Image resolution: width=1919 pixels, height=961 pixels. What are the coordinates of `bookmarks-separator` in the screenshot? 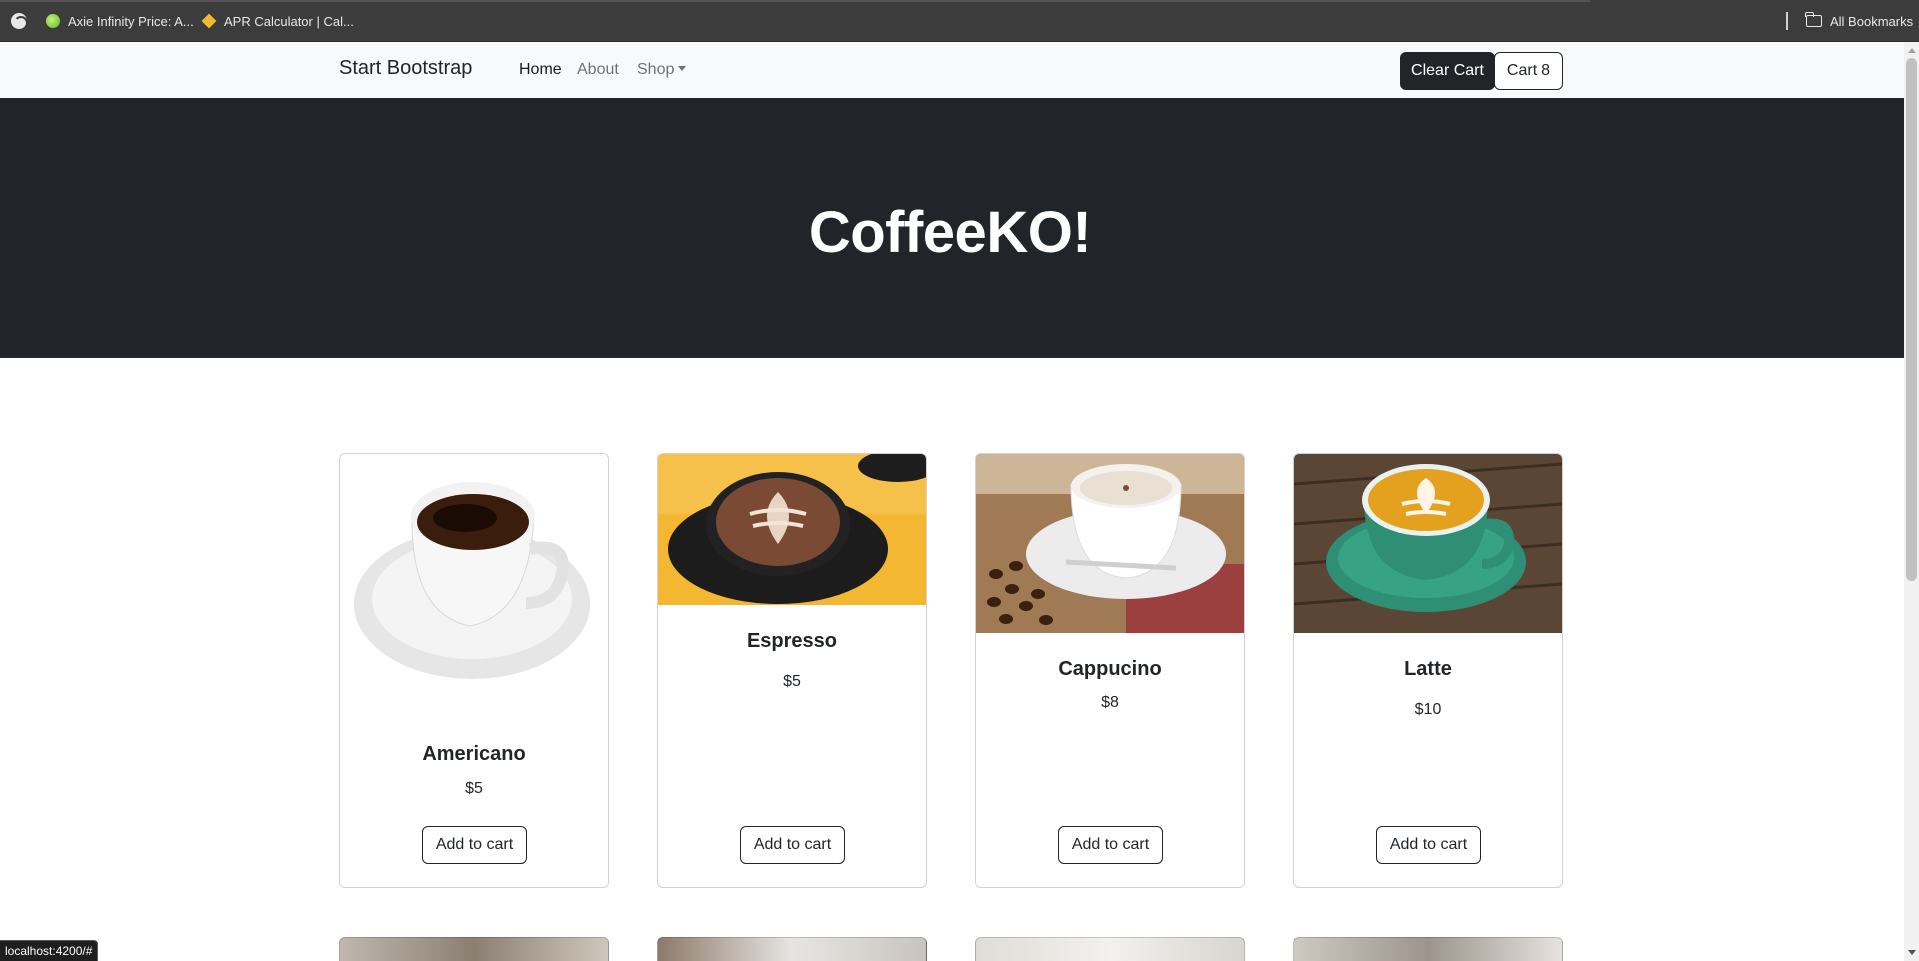 It's located at (1787, 21).